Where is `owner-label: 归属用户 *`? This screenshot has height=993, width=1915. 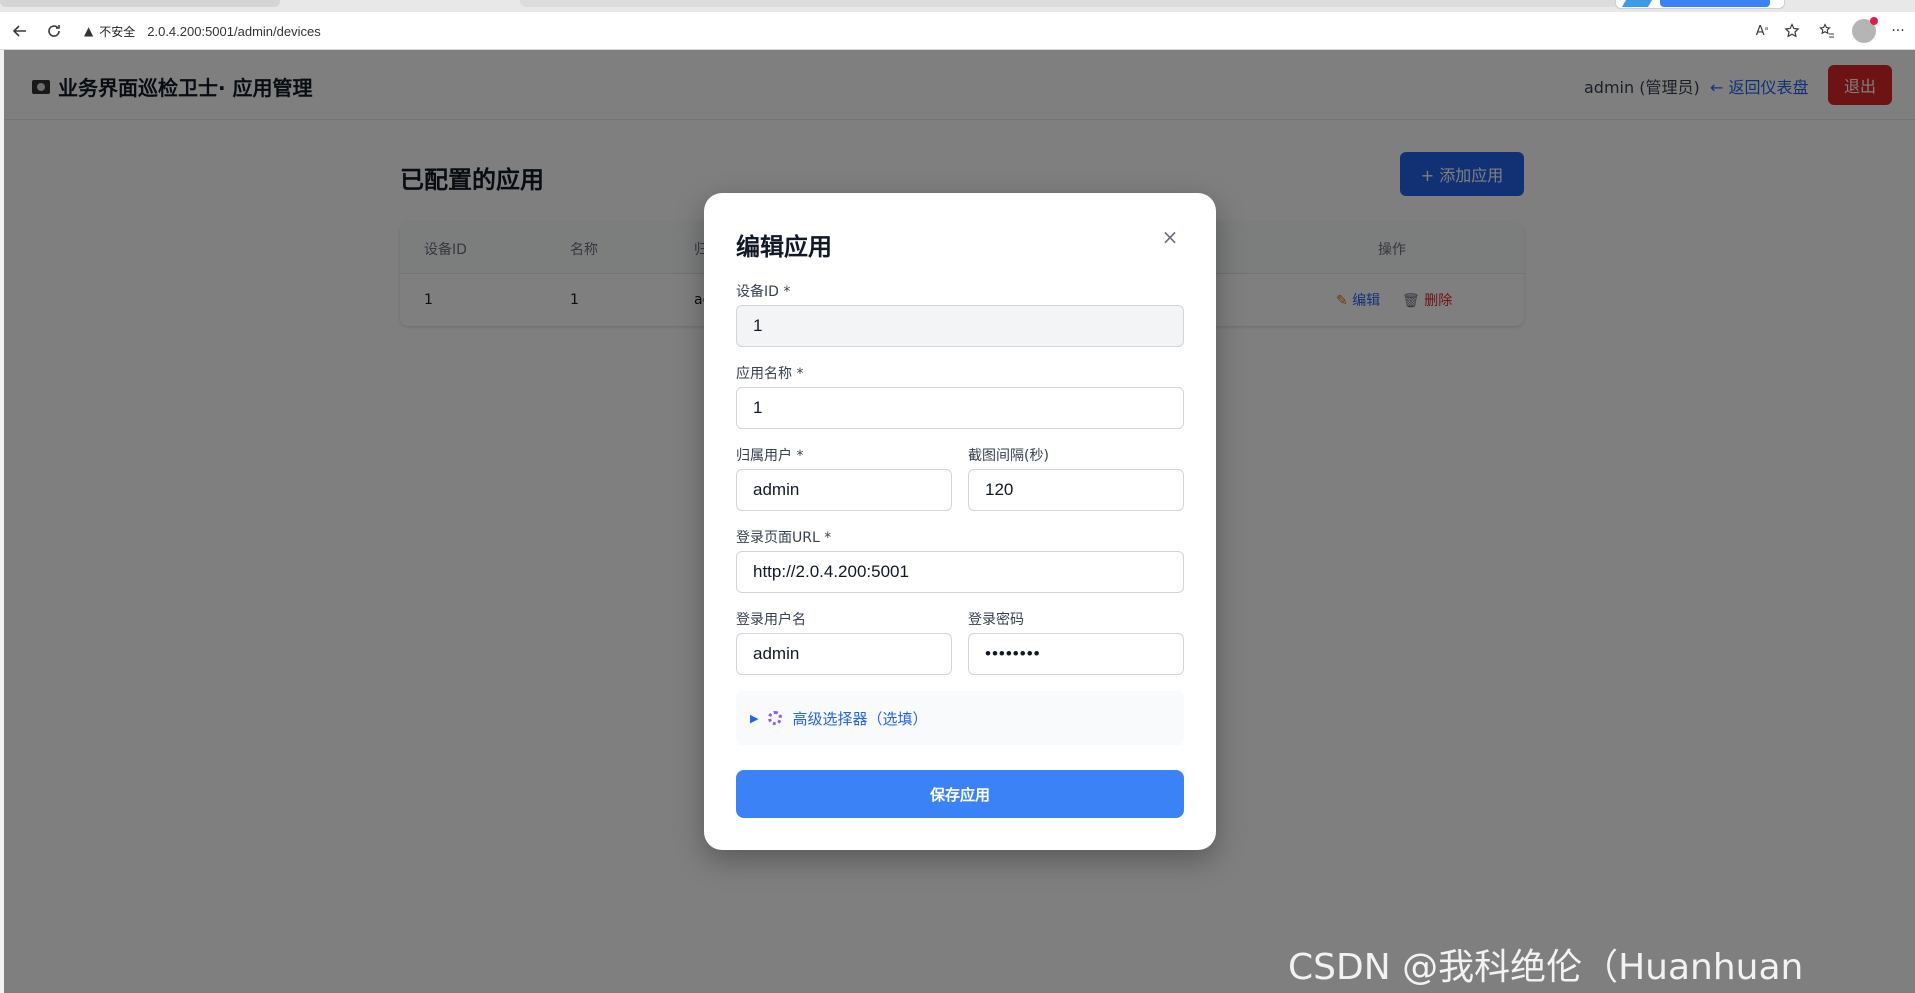
owner-label: 归属用户 * is located at coordinates (770, 456).